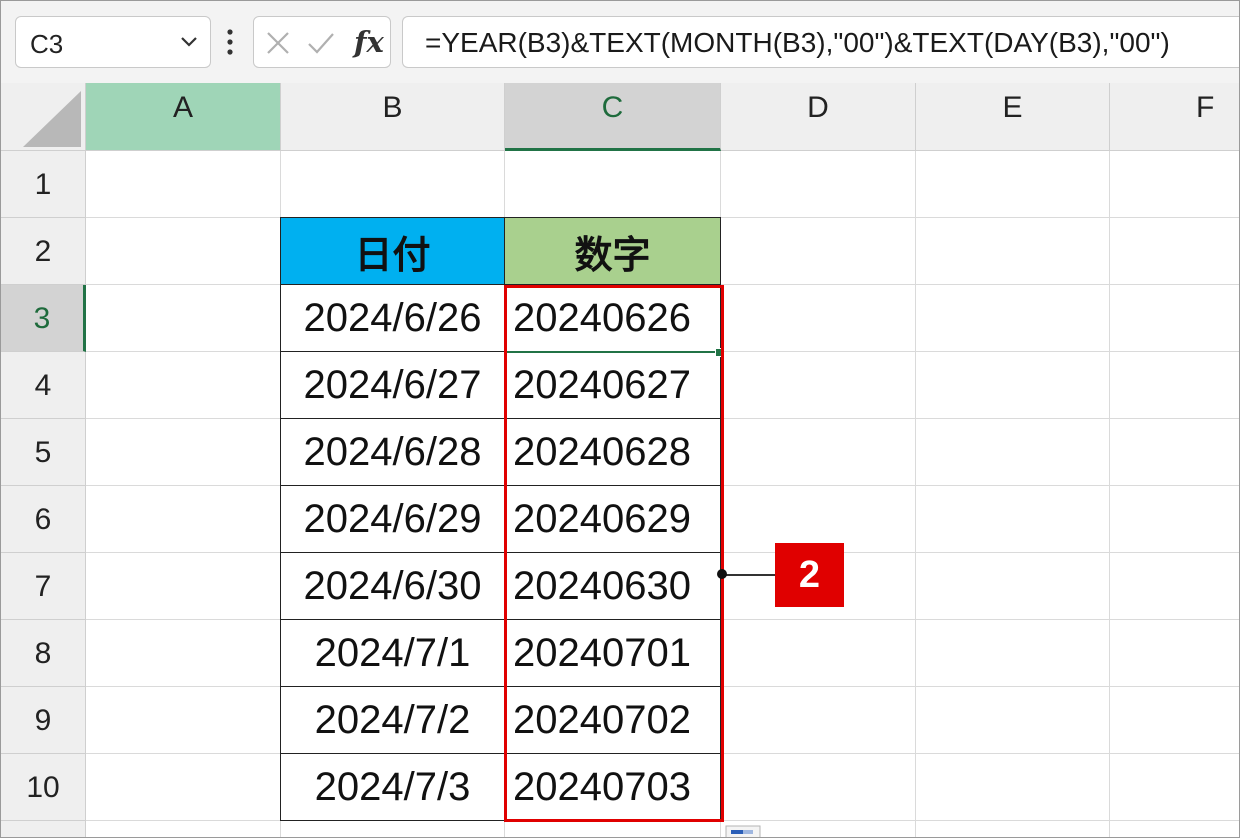 This screenshot has height=838, width=1240. I want to click on date-cell: 2024/6/27, so click(392, 385).